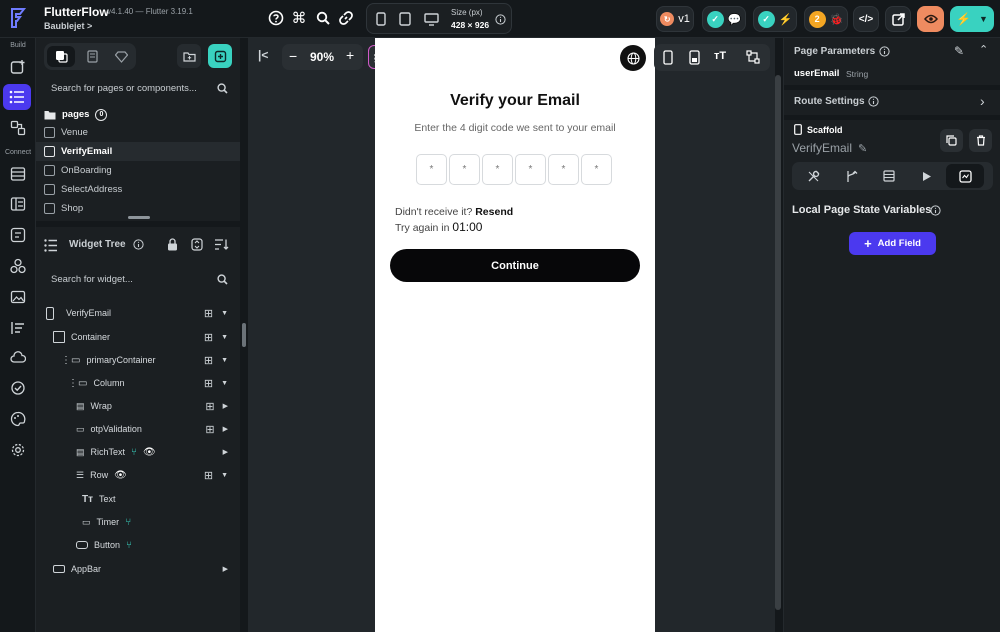  Describe the element at coordinates (138, 114) in the screenshot. I see `pages-folder: pages 0` at that location.